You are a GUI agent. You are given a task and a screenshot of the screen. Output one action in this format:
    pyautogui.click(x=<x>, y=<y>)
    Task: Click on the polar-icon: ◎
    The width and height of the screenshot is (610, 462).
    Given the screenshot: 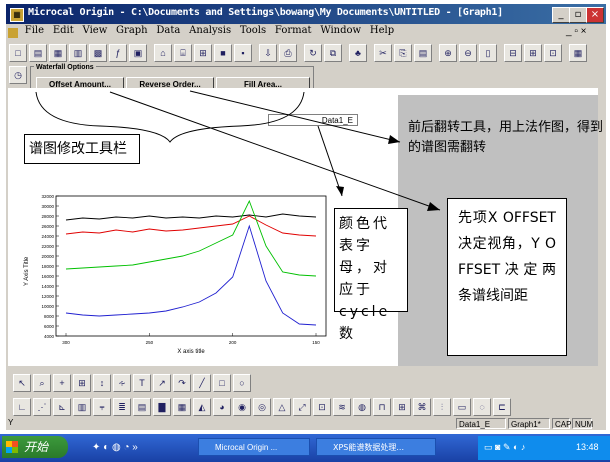 What is the action you would take?
    pyautogui.click(x=262, y=407)
    